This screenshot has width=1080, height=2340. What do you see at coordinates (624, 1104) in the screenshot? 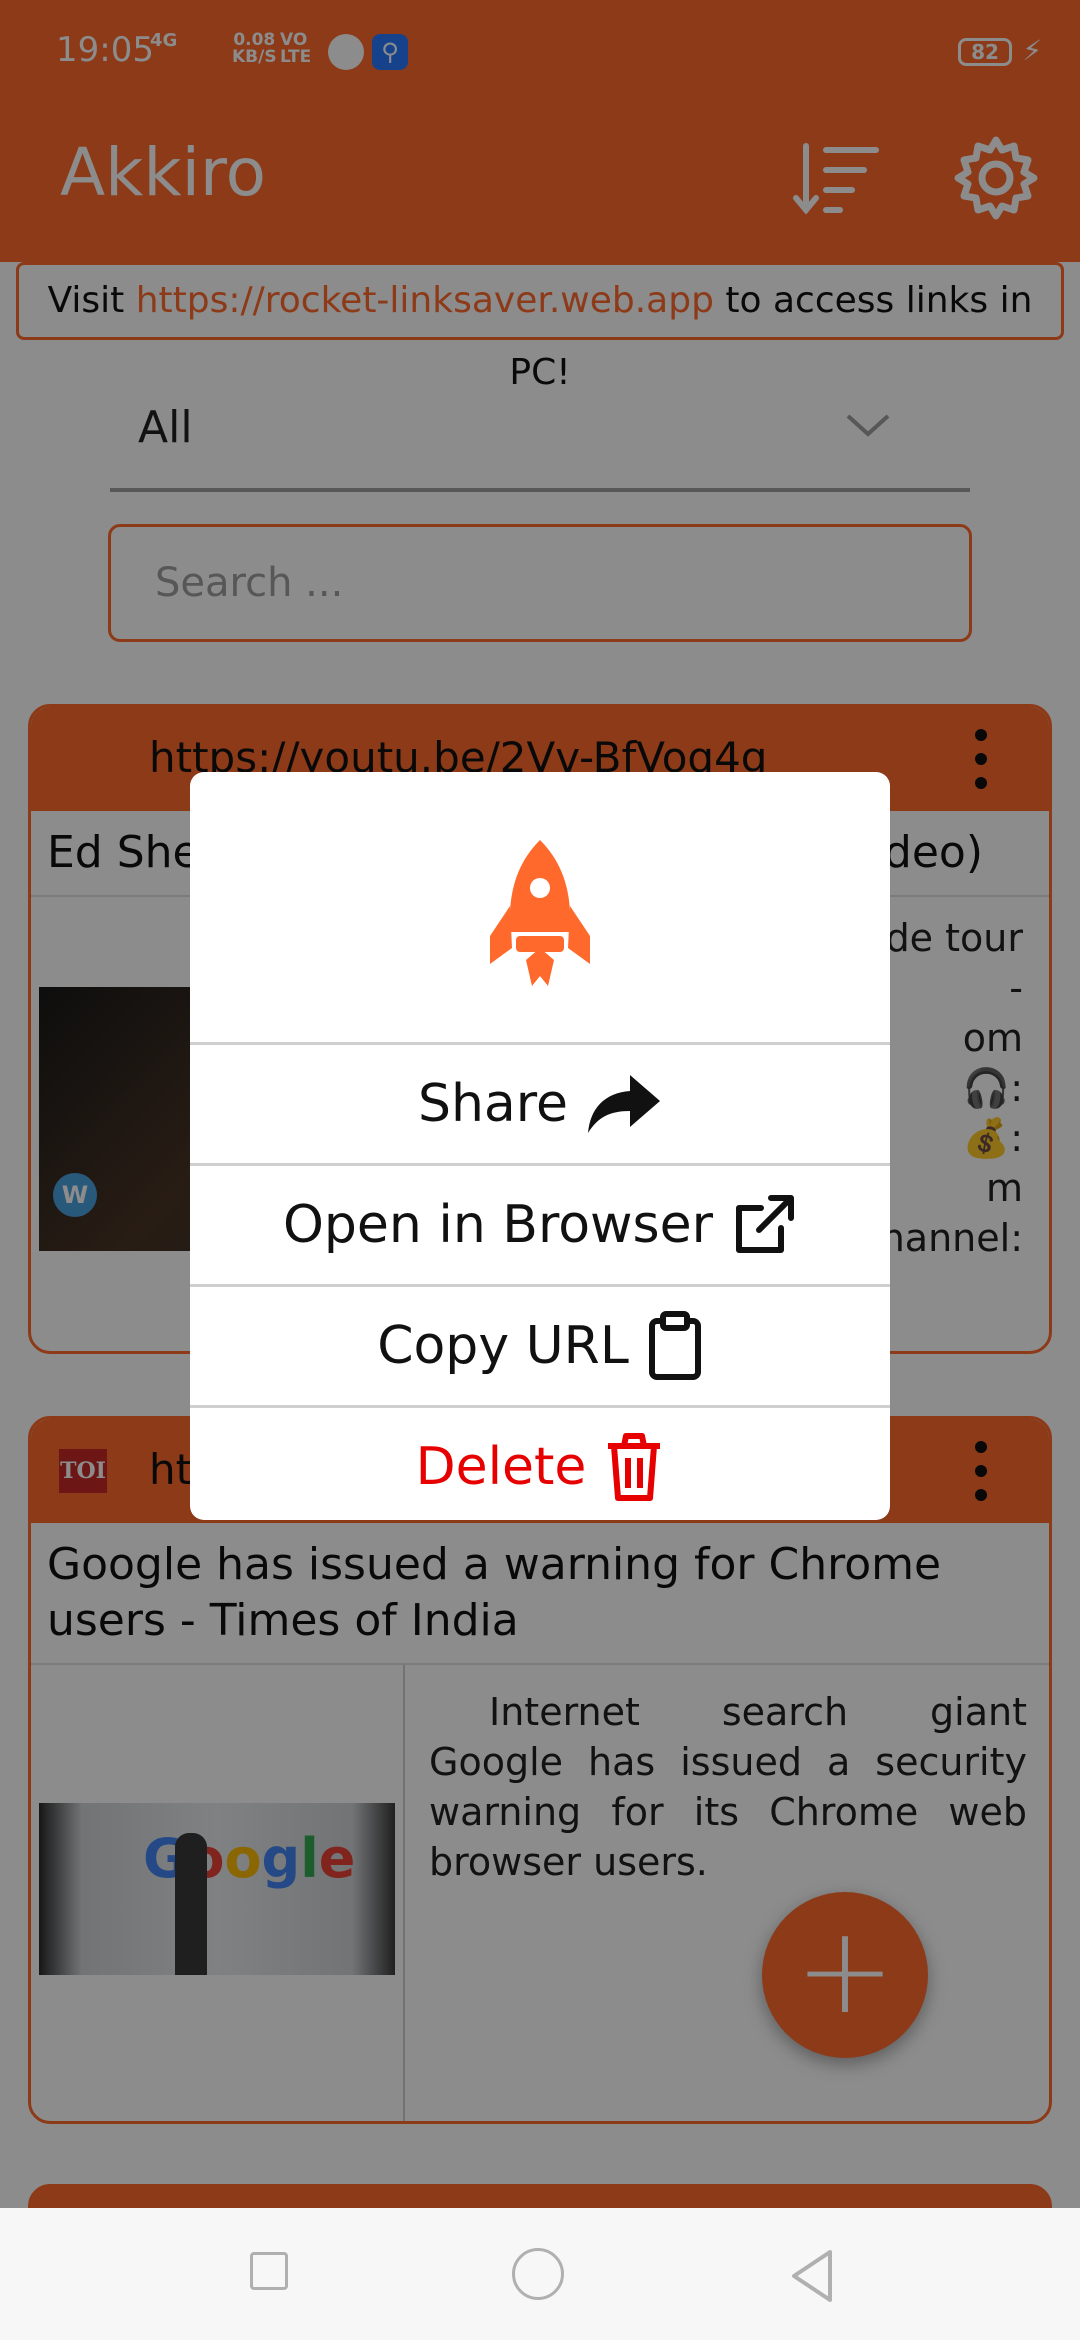
I see `share-icon` at bounding box center [624, 1104].